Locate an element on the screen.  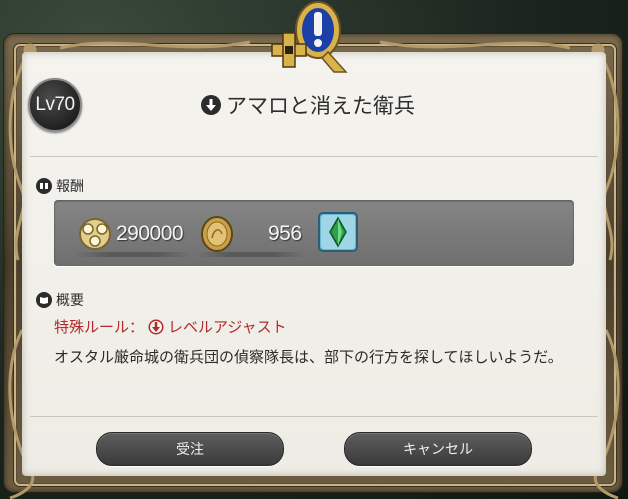
rewards-section-text: 報酬 is located at coordinates (70, 187).